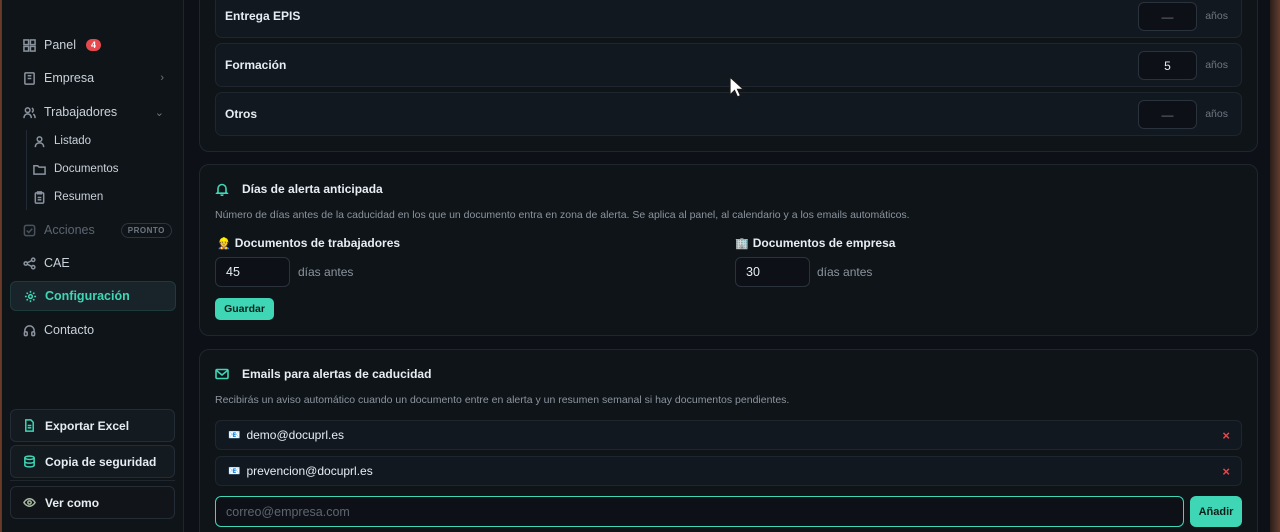 The image size is (1280, 532). I want to click on sidebar-item-listado: Listado, so click(93, 141).